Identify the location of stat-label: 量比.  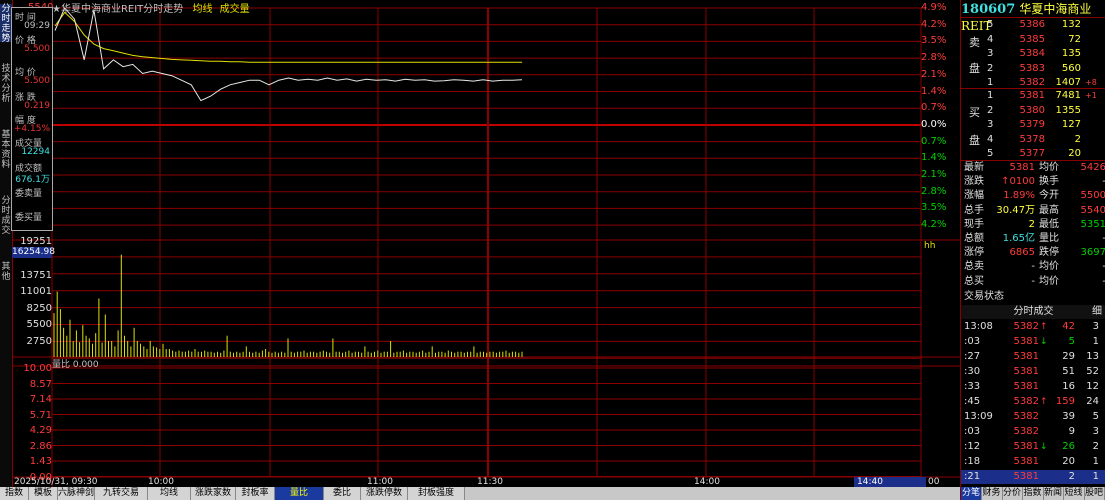
(1049, 238).